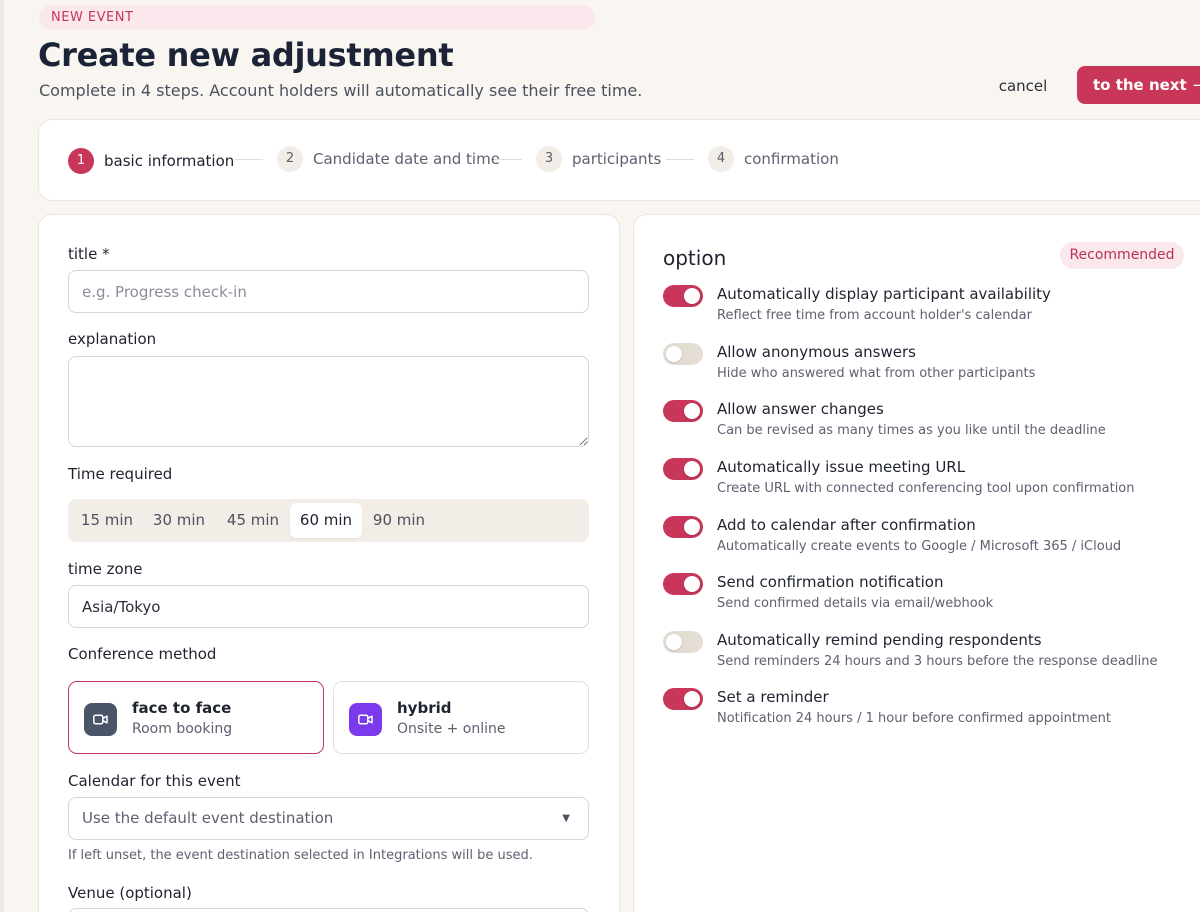  I want to click on chevron-down-icon: ▼, so click(566, 818).